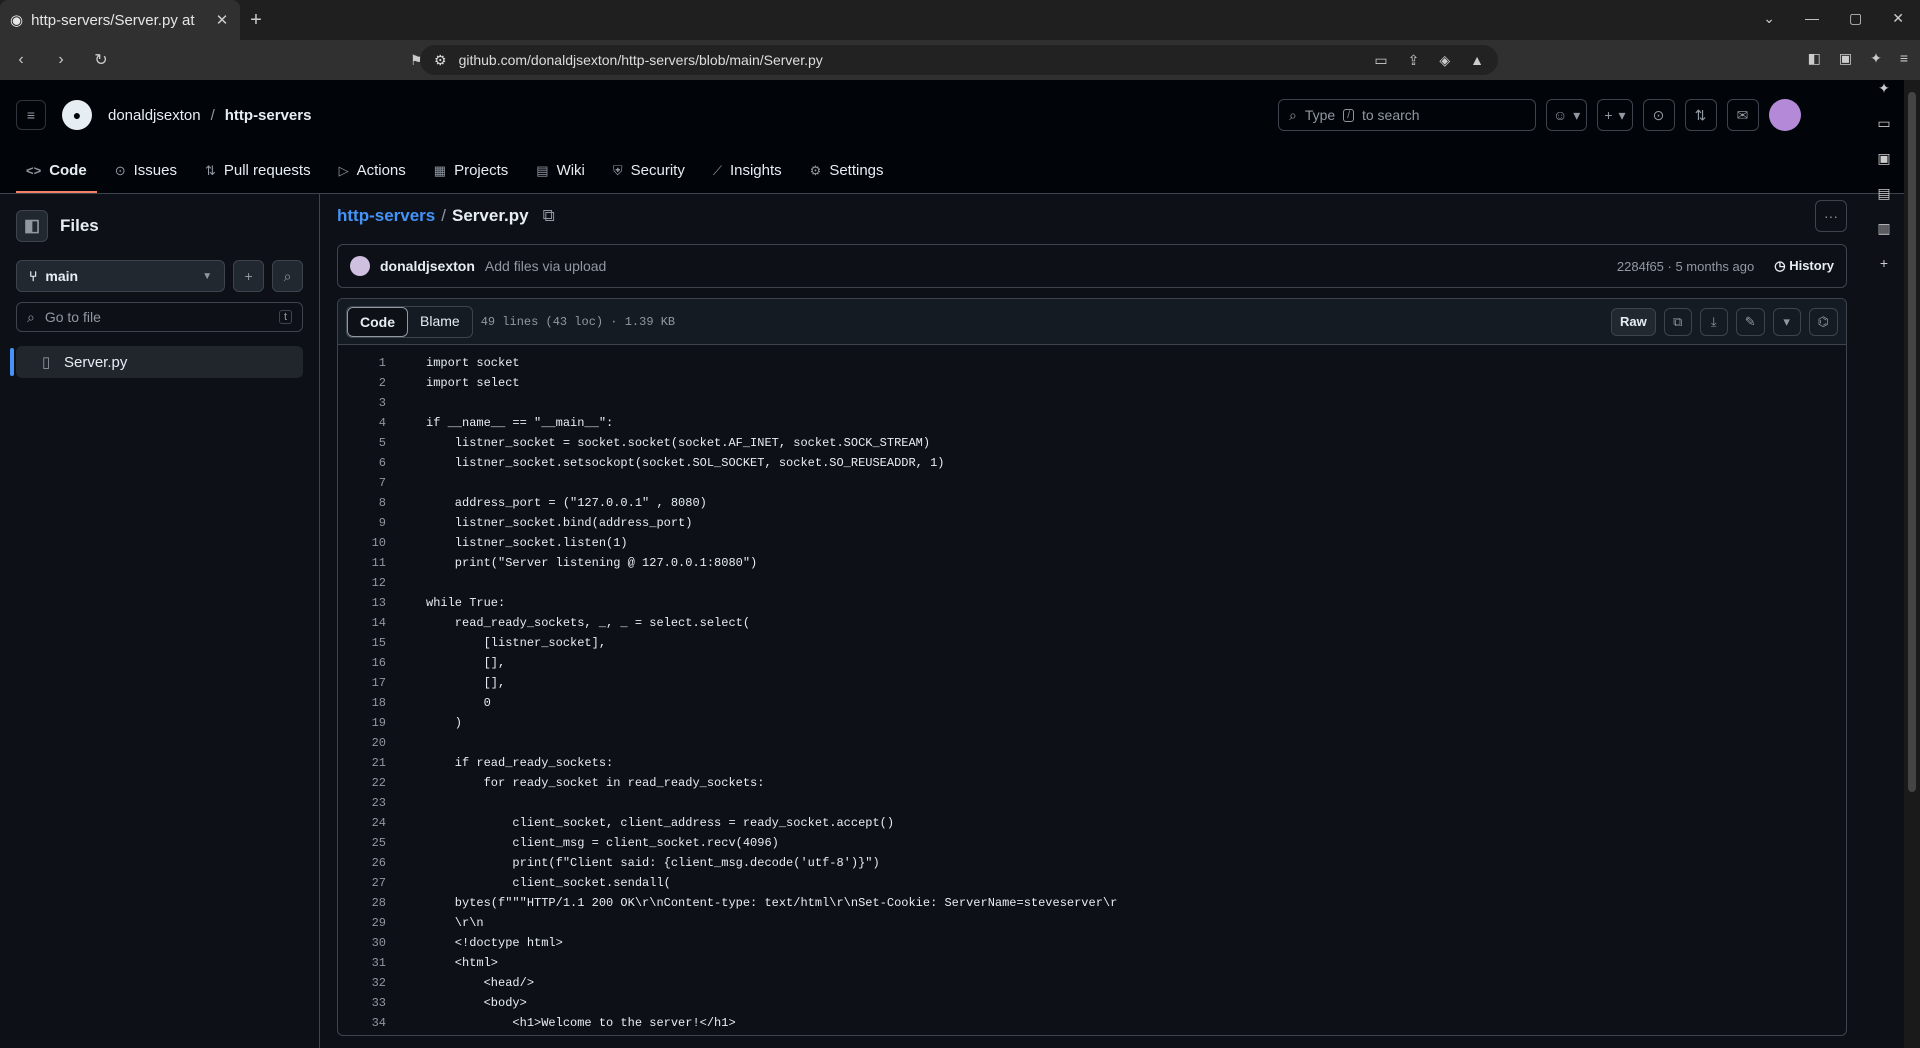  I want to click on repo-root-link: http-servers, so click(386, 216).